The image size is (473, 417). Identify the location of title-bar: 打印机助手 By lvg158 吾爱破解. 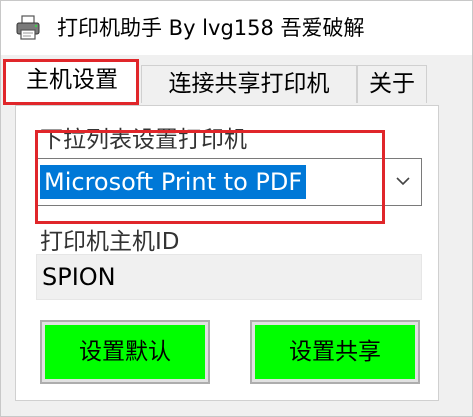
(236, 28).